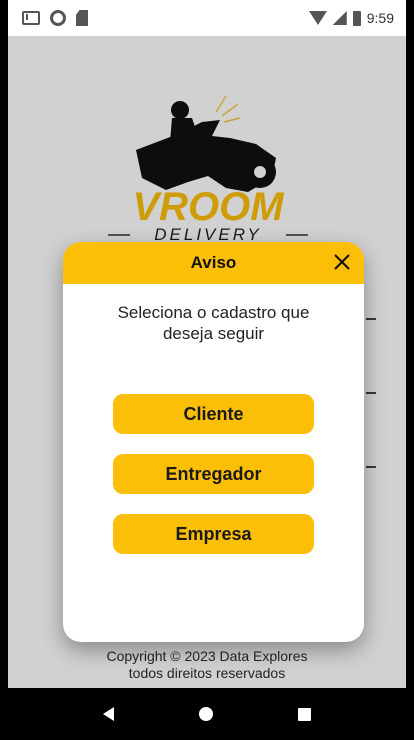 This screenshot has height=740, width=414. I want to click on circle-icon, so click(58, 18).